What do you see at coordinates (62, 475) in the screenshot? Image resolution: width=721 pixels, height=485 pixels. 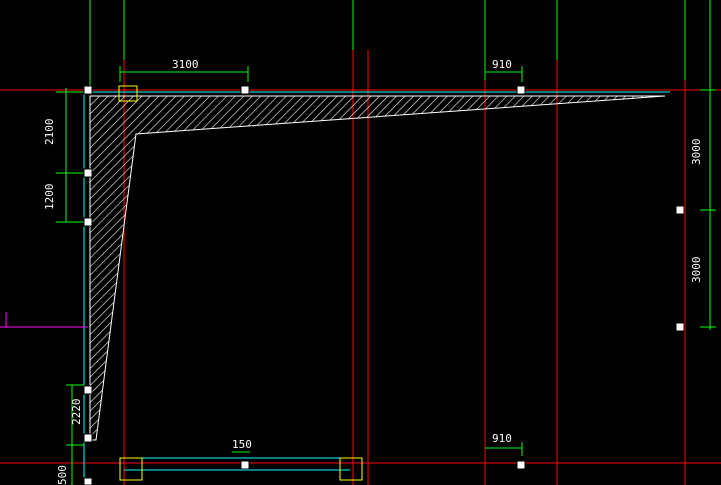 I see `dim-left-500: 500` at bounding box center [62, 475].